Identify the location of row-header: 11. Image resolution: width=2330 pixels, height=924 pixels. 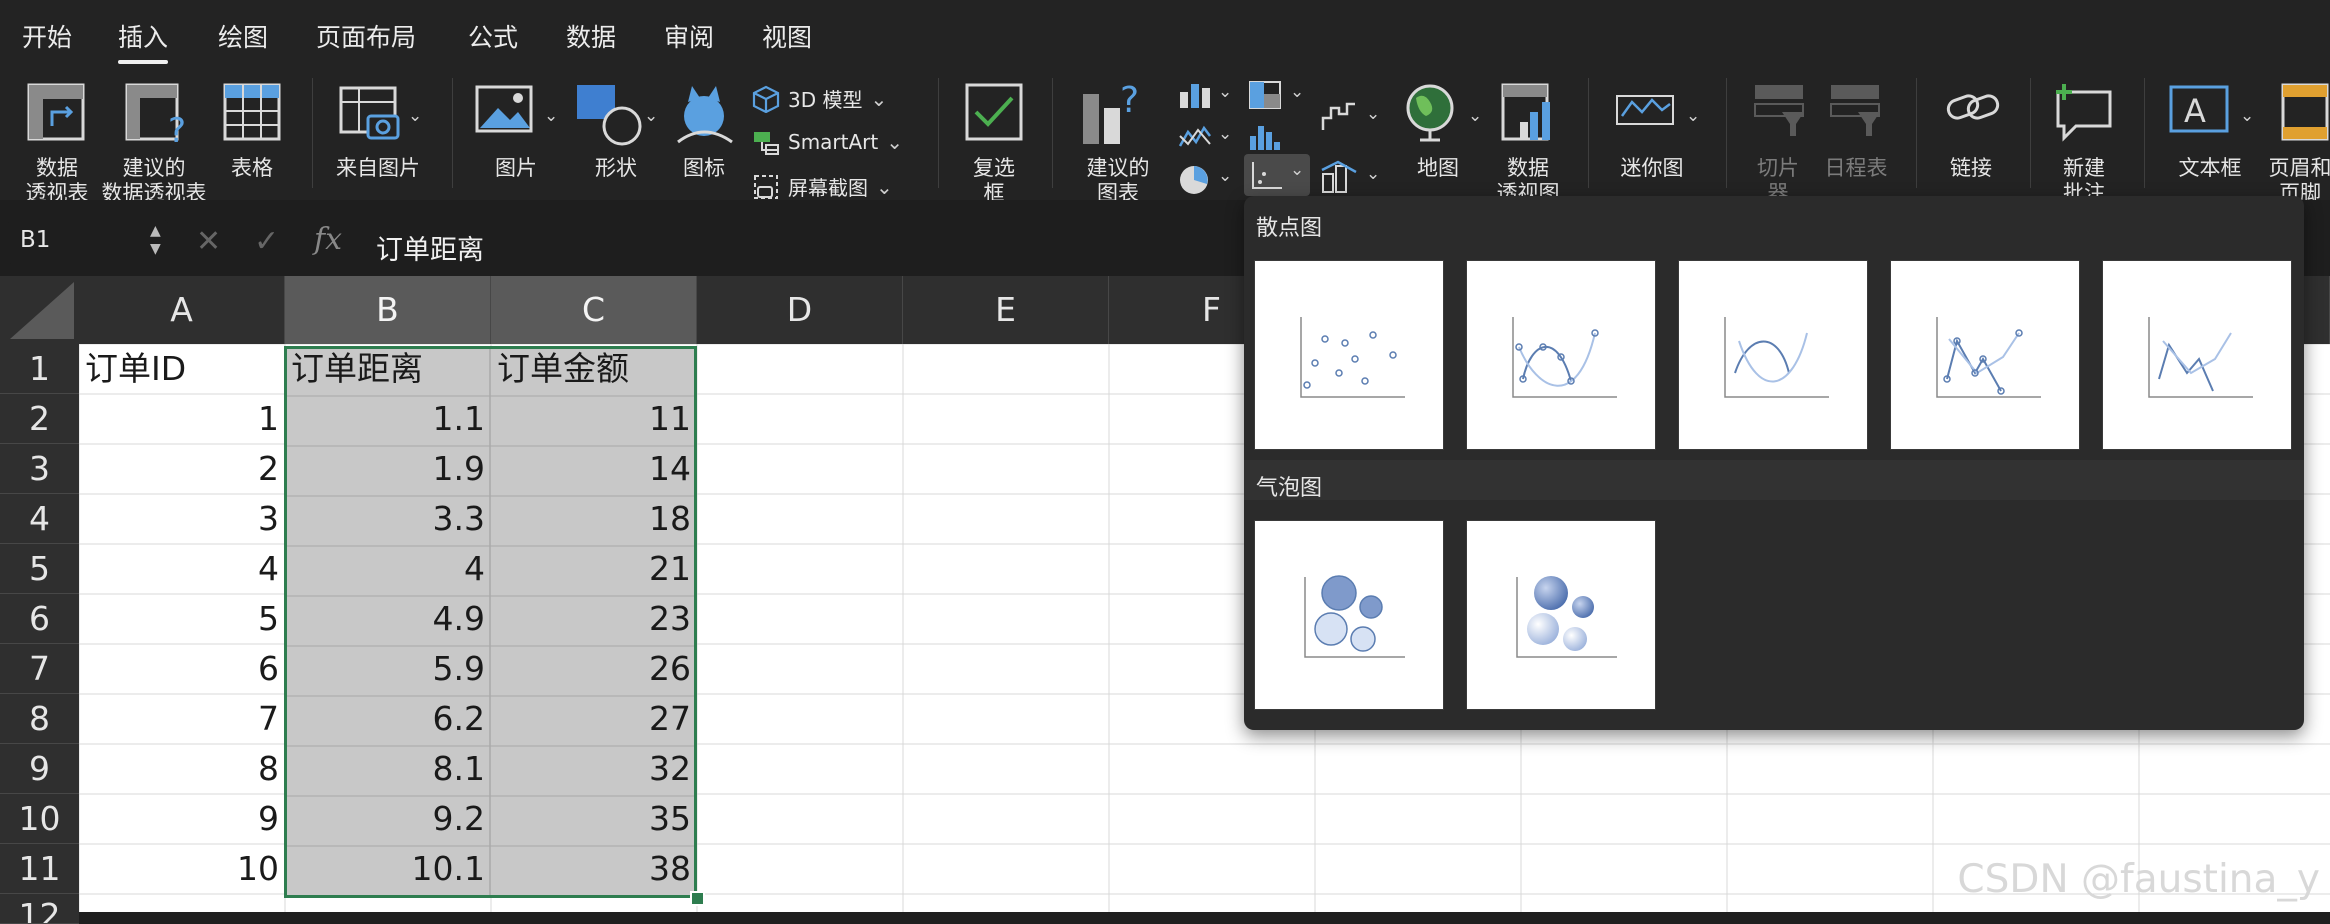
(39, 869).